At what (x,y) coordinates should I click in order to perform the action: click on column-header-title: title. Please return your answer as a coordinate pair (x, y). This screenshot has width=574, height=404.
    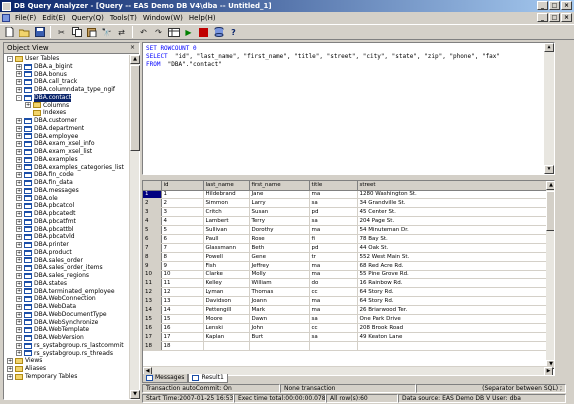
    Looking at the image, I should click on (333, 186).